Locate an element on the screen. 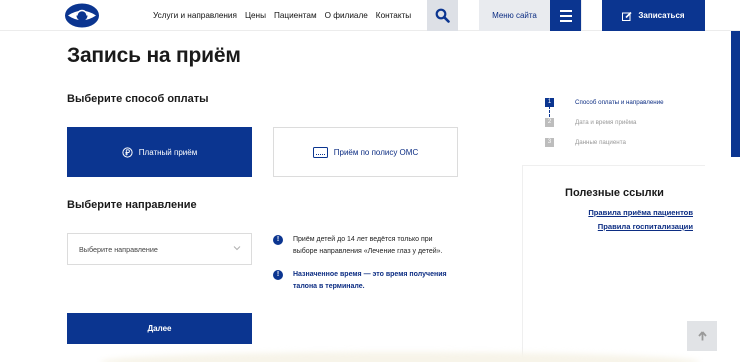 The height and width of the screenshot is (362, 740). useful-links-title: Полезные ссылки is located at coordinates (614, 193).